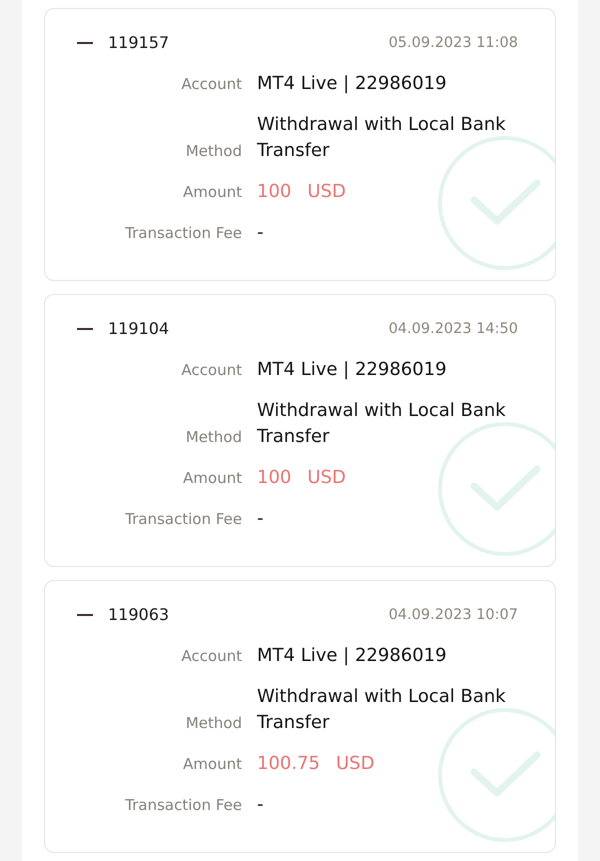 This screenshot has width=600, height=861. Describe the element at coordinates (453, 329) in the screenshot. I see `transaction-date: 04.09.2023 14:50` at that location.